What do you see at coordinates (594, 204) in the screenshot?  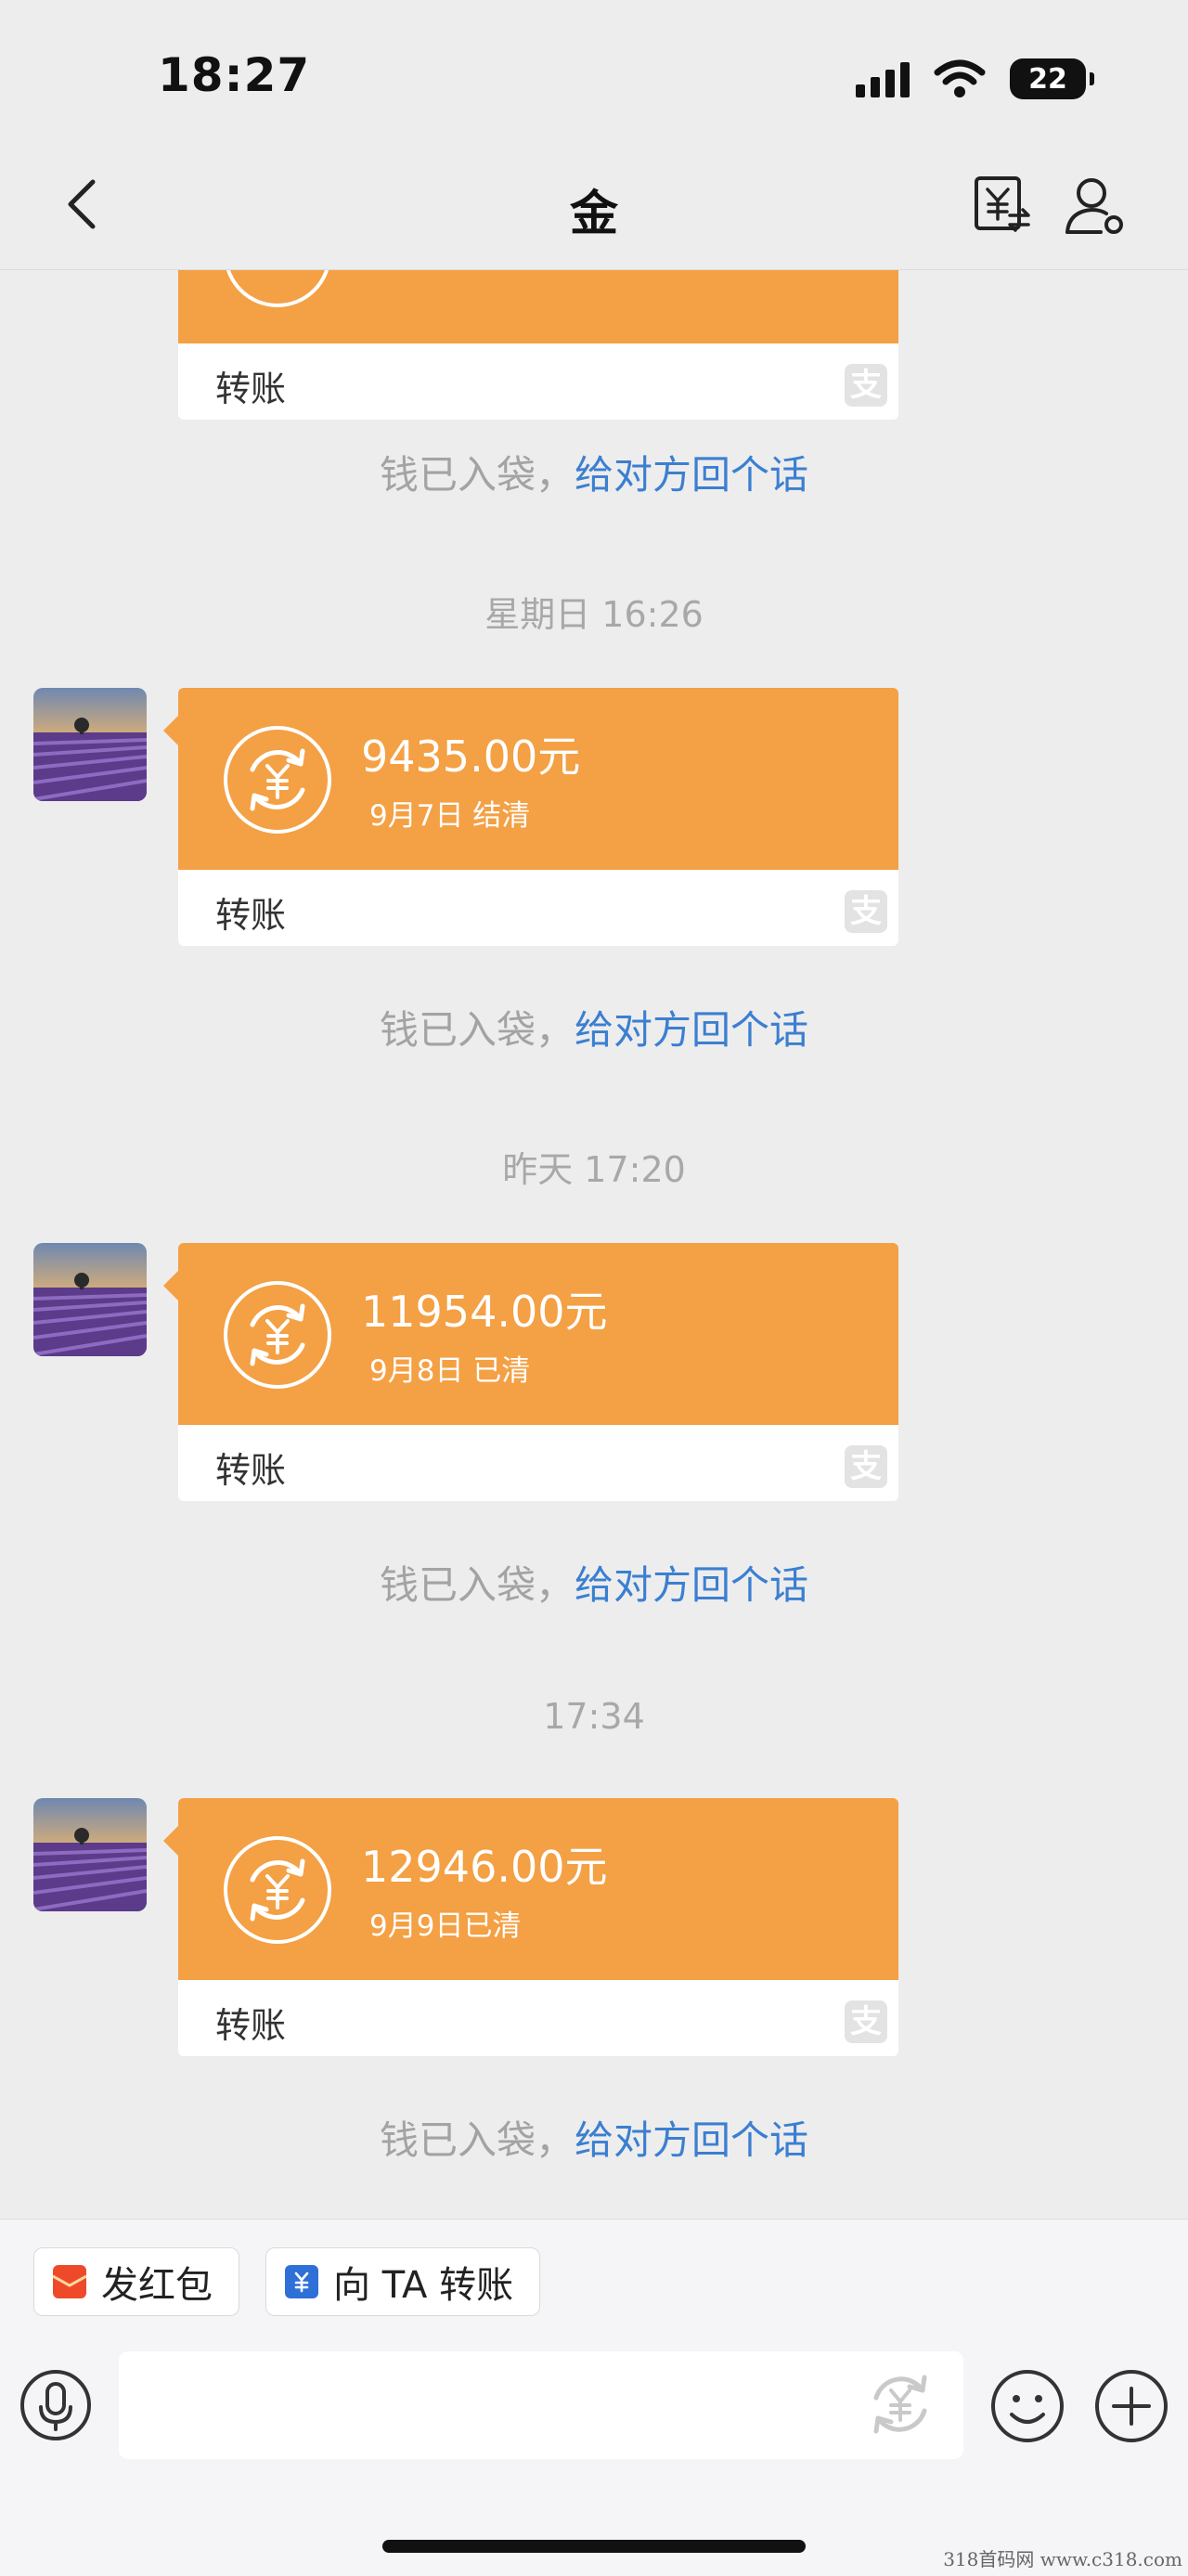 I see `nav-bar: 金` at bounding box center [594, 204].